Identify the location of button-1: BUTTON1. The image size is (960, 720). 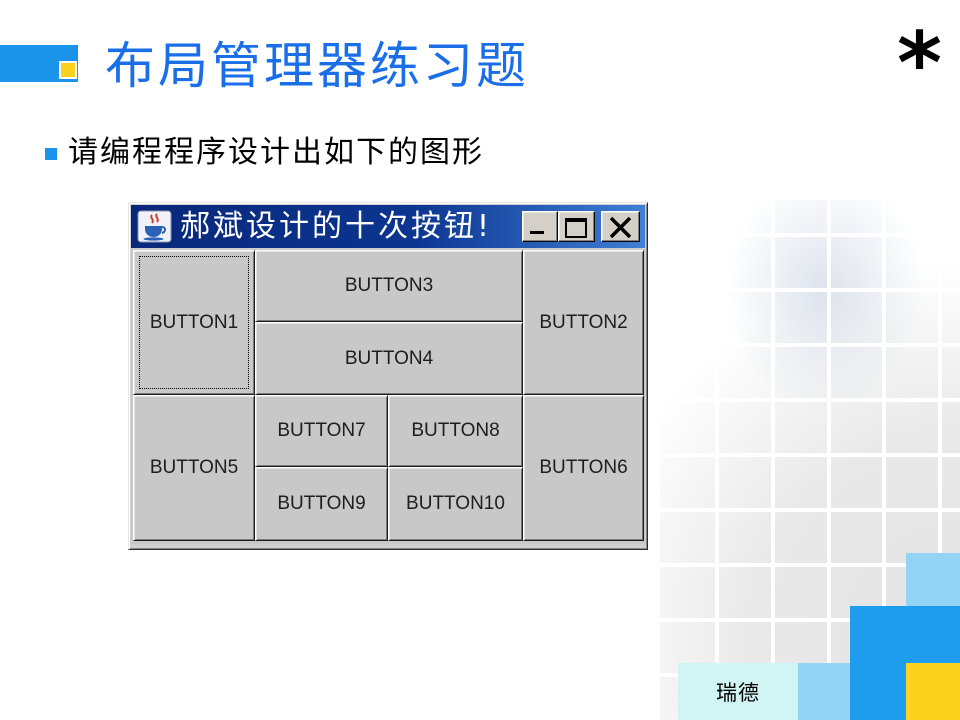
(194, 322).